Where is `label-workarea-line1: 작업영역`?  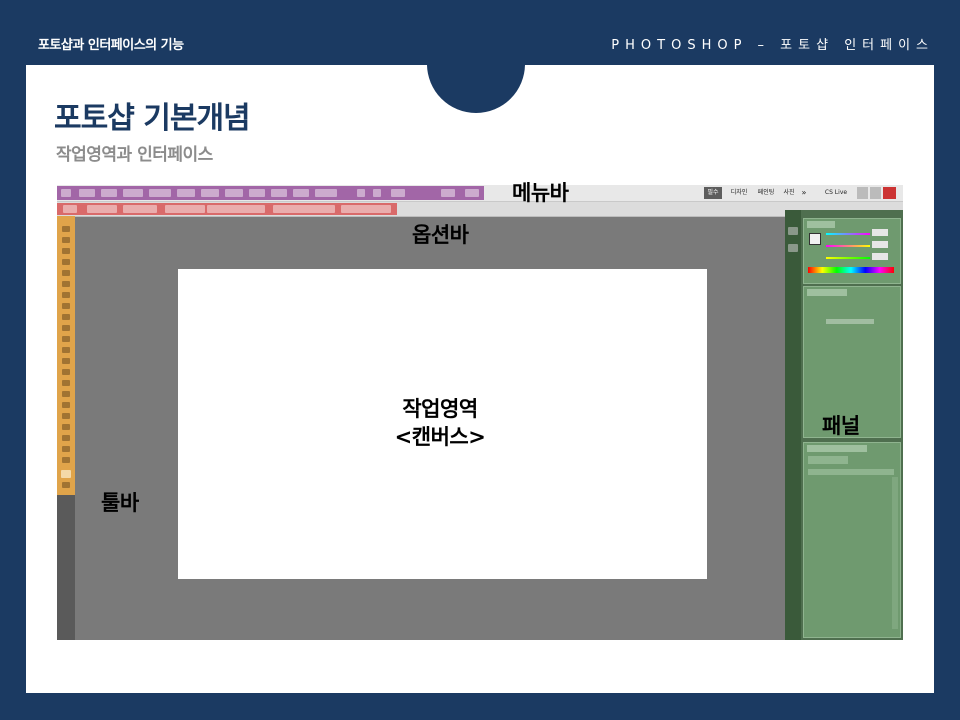
label-workarea-line1: 작업영역 is located at coordinates (440, 409).